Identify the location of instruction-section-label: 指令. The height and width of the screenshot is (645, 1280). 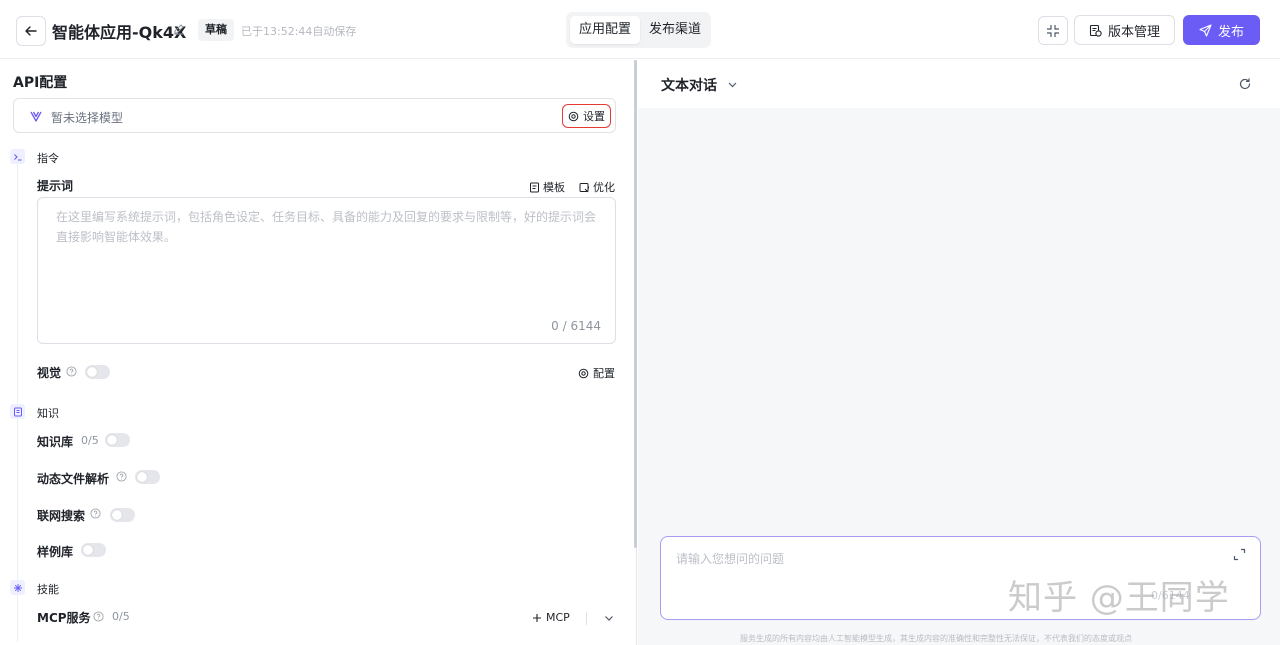
(48, 158).